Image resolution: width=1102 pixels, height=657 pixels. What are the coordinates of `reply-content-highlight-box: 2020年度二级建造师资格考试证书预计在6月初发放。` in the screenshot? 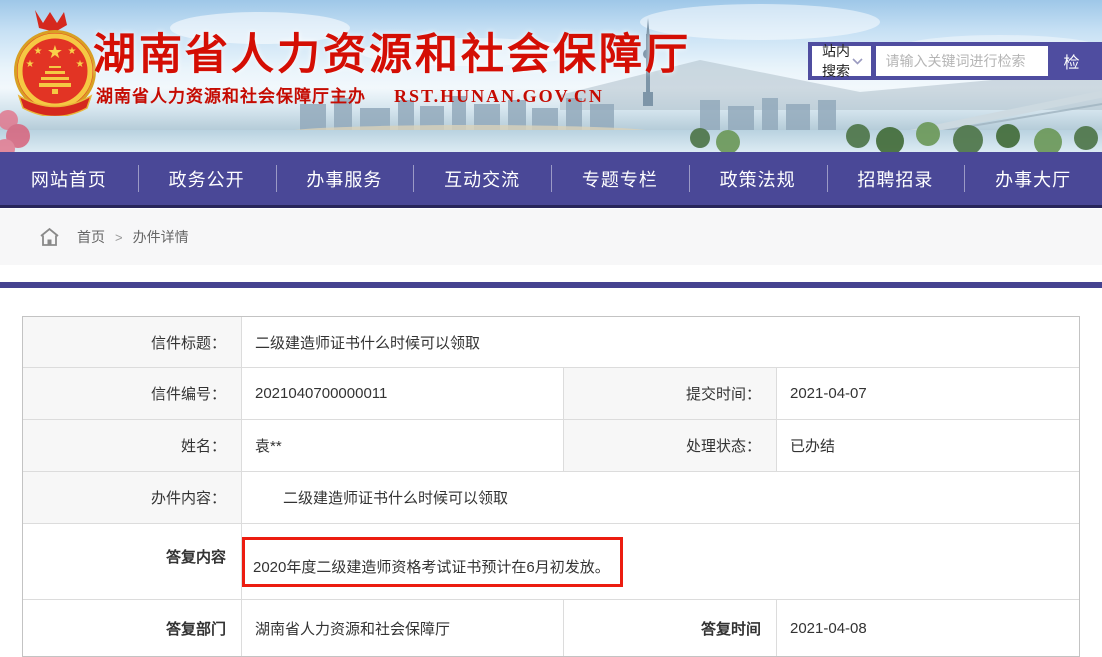 It's located at (432, 562).